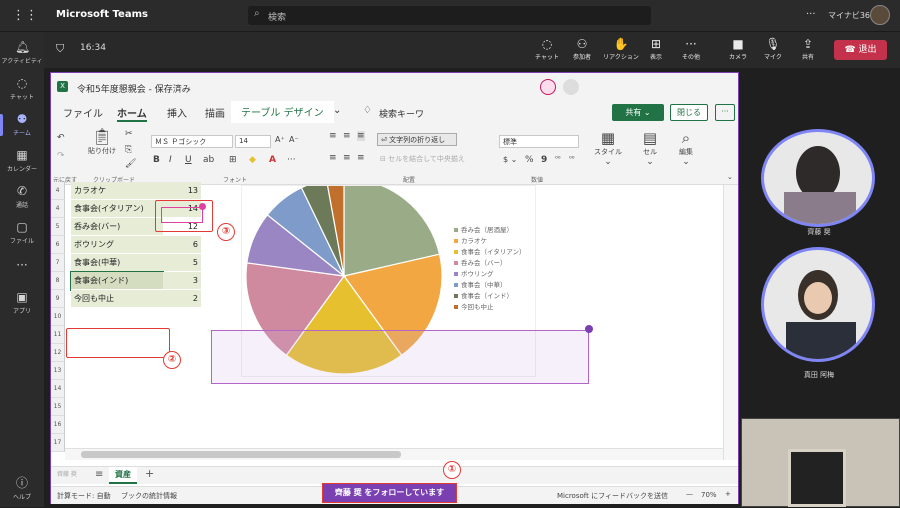  What do you see at coordinates (182, 191) in the screenshot?
I see `table-cell-count: 13` at bounding box center [182, 191].